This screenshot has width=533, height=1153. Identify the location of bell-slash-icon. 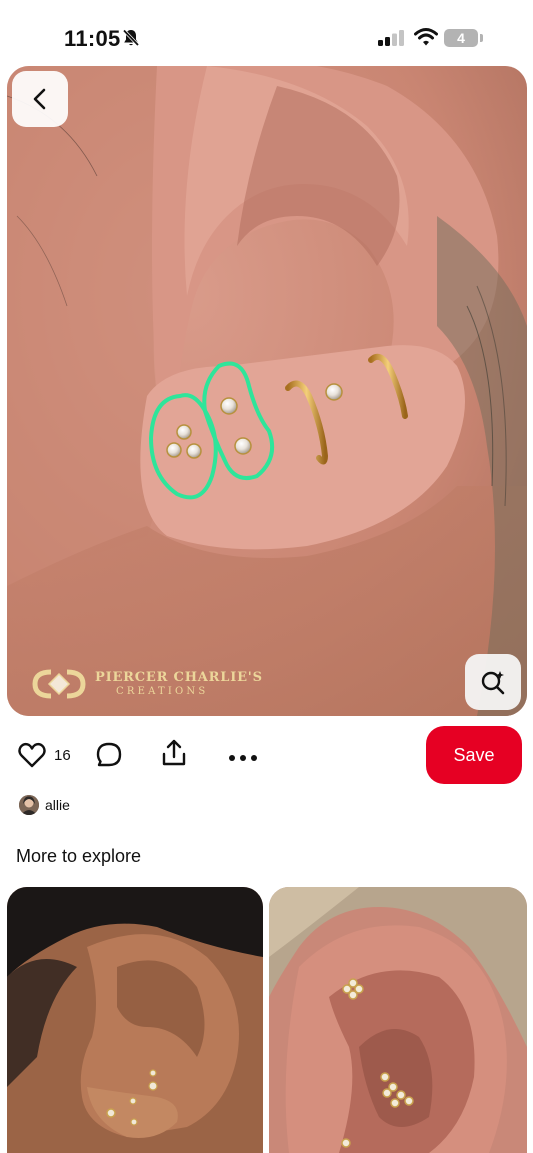
(131, 40).